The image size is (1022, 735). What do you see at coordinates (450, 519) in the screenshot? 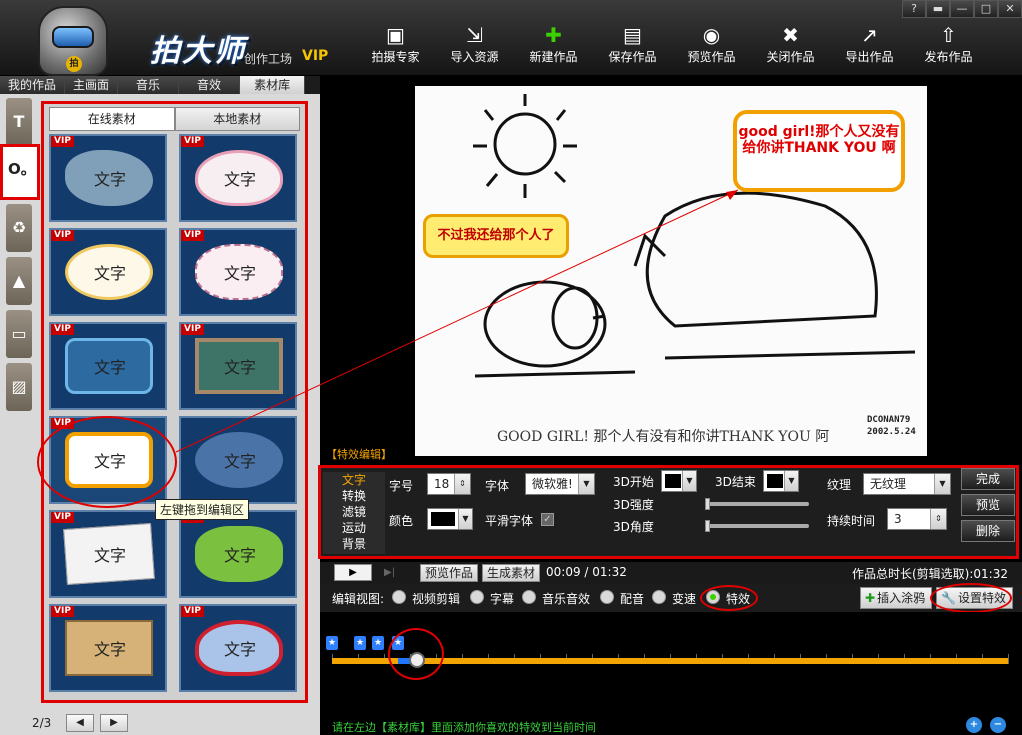
I see `color-picker: ▼` at bounding box center [450, 519].